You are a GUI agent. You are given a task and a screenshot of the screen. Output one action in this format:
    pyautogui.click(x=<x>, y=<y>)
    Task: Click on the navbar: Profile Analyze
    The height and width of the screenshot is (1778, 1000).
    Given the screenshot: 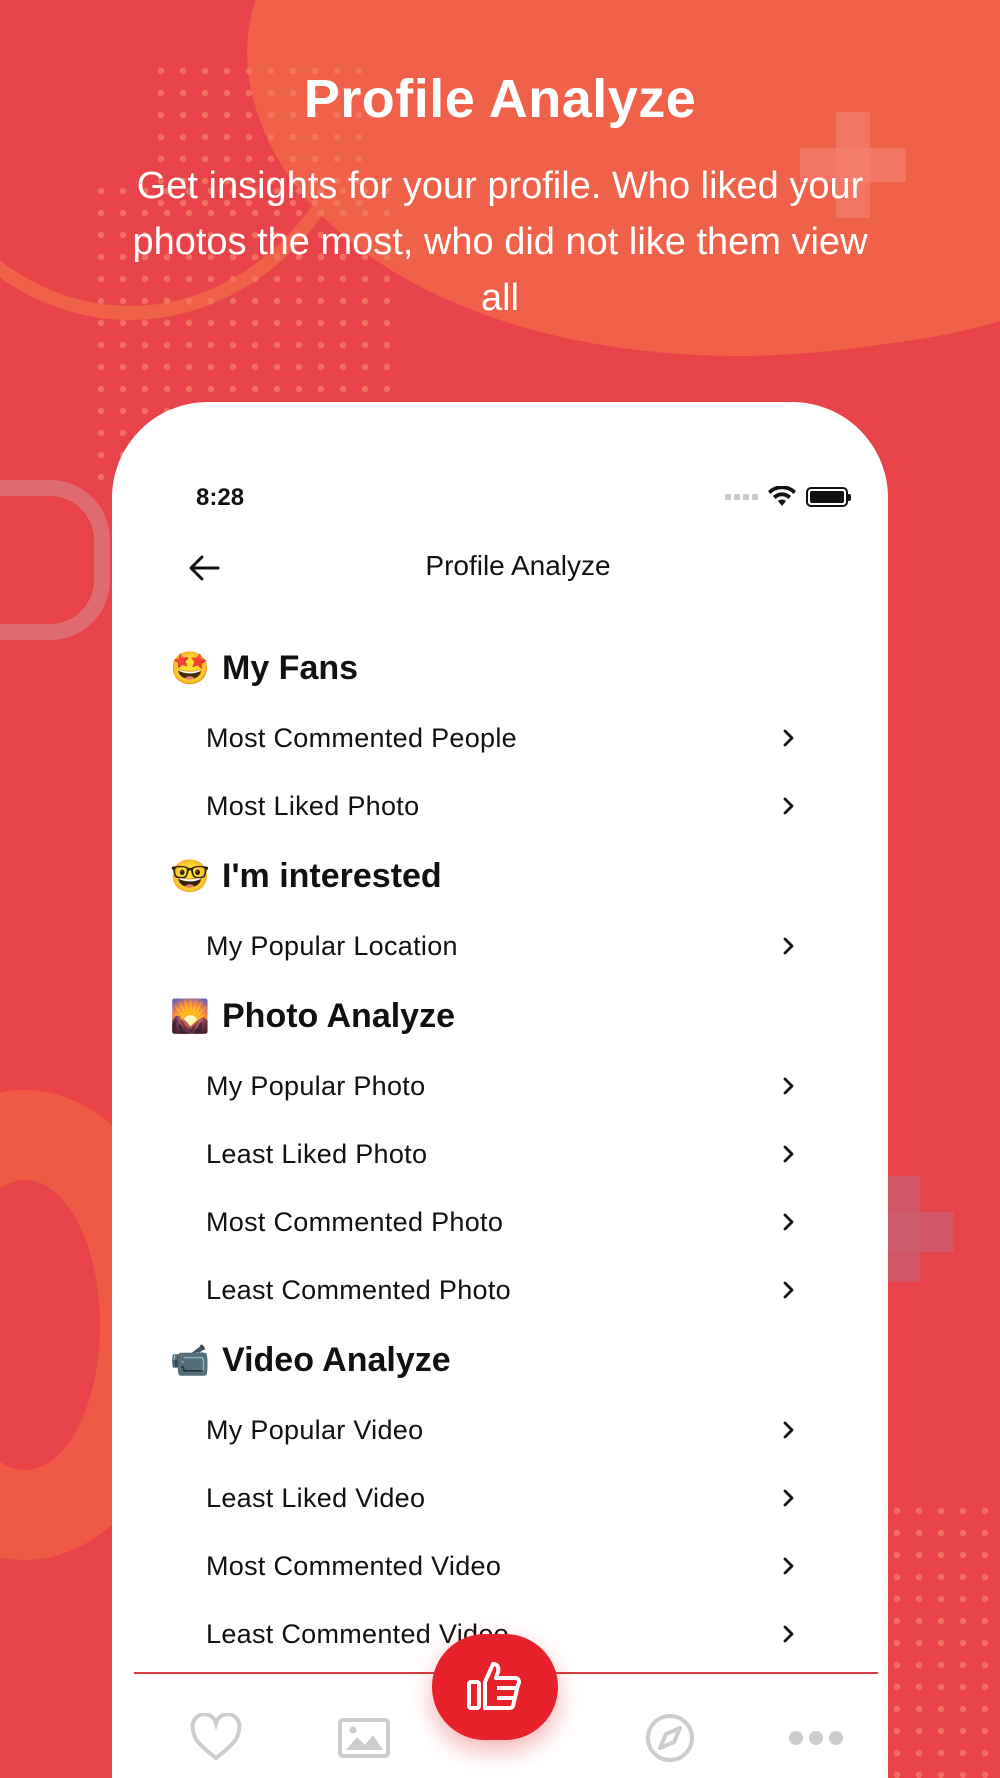 What is the action you would take?
    pyautogui.click(x=500, y=567)
    